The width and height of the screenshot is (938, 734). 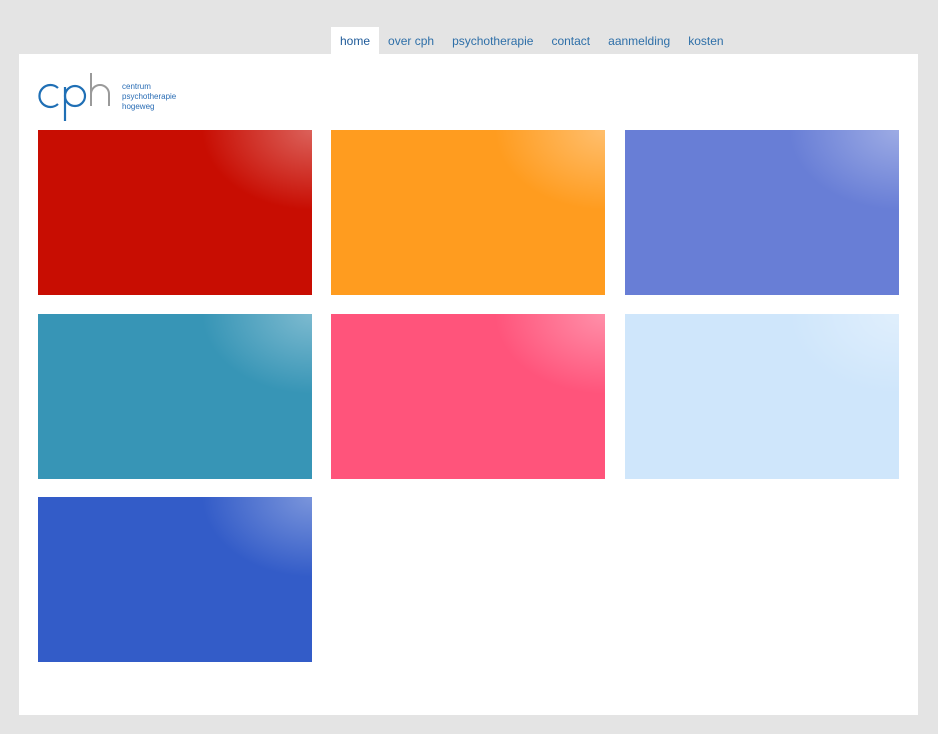 I want to click on nav-home: home, so click(x=355, y=40).